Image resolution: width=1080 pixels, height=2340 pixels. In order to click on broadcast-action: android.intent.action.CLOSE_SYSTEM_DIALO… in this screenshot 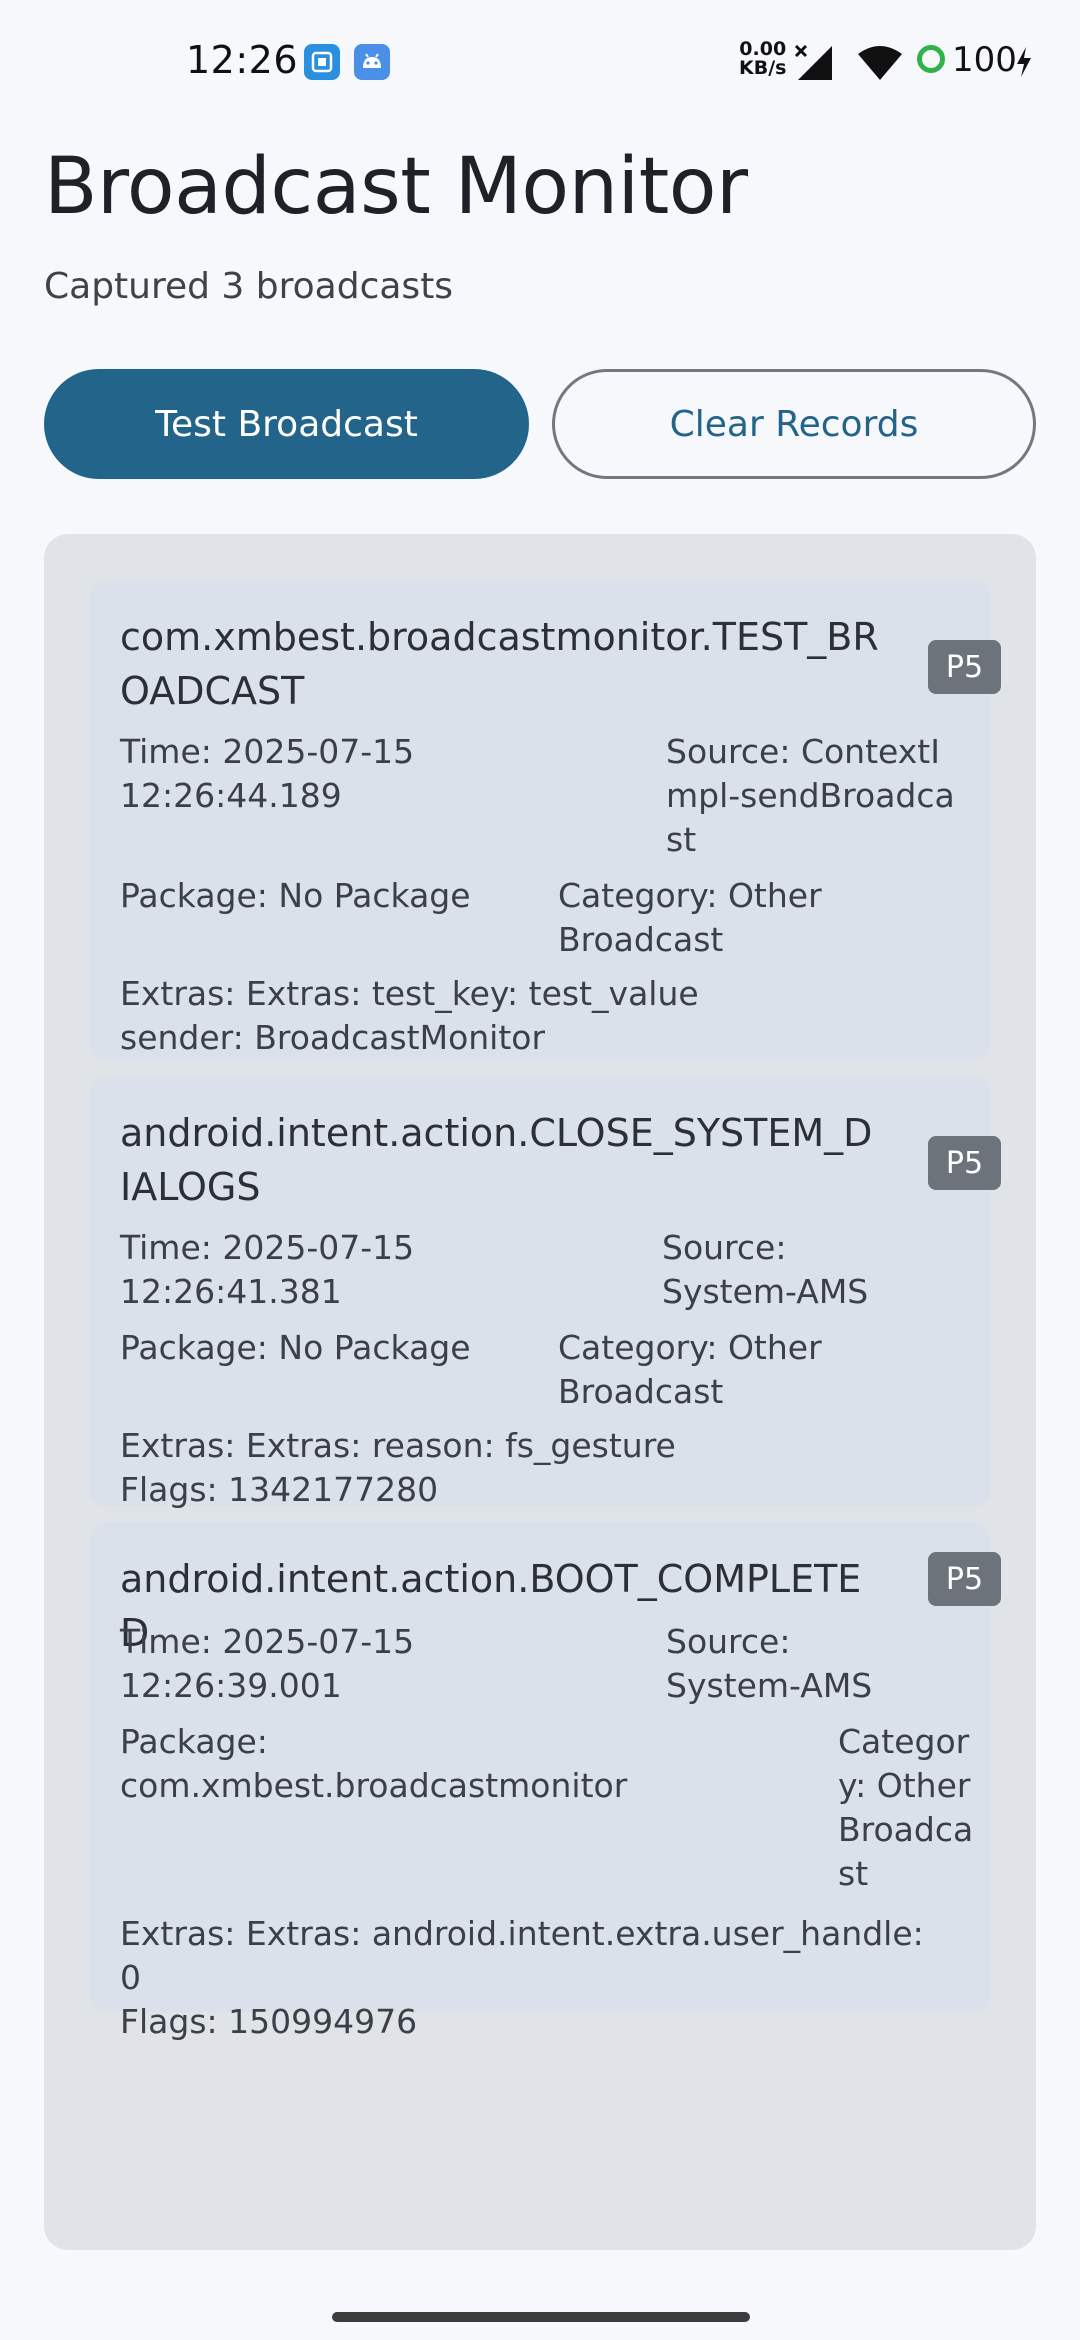, I will do `click(496, 1160)`.